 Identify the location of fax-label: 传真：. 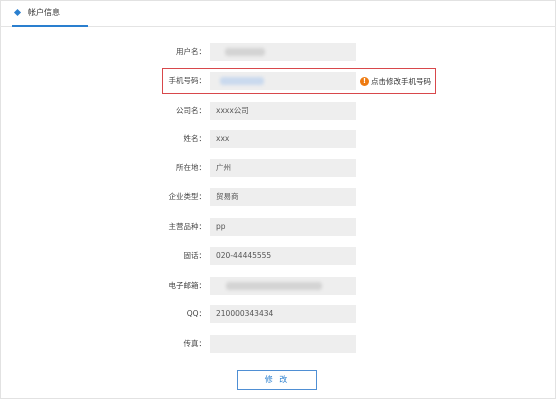
(195, 343).